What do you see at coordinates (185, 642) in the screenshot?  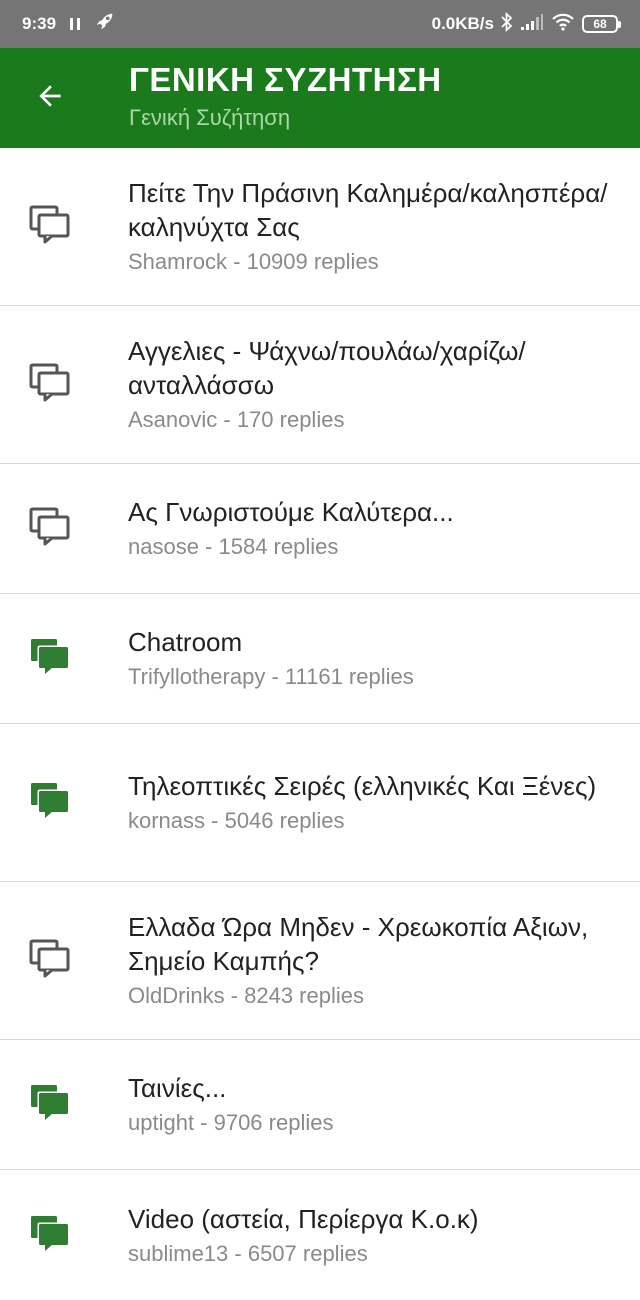 I see `topic-title: Chatroom` at bounding box center [185, 642].